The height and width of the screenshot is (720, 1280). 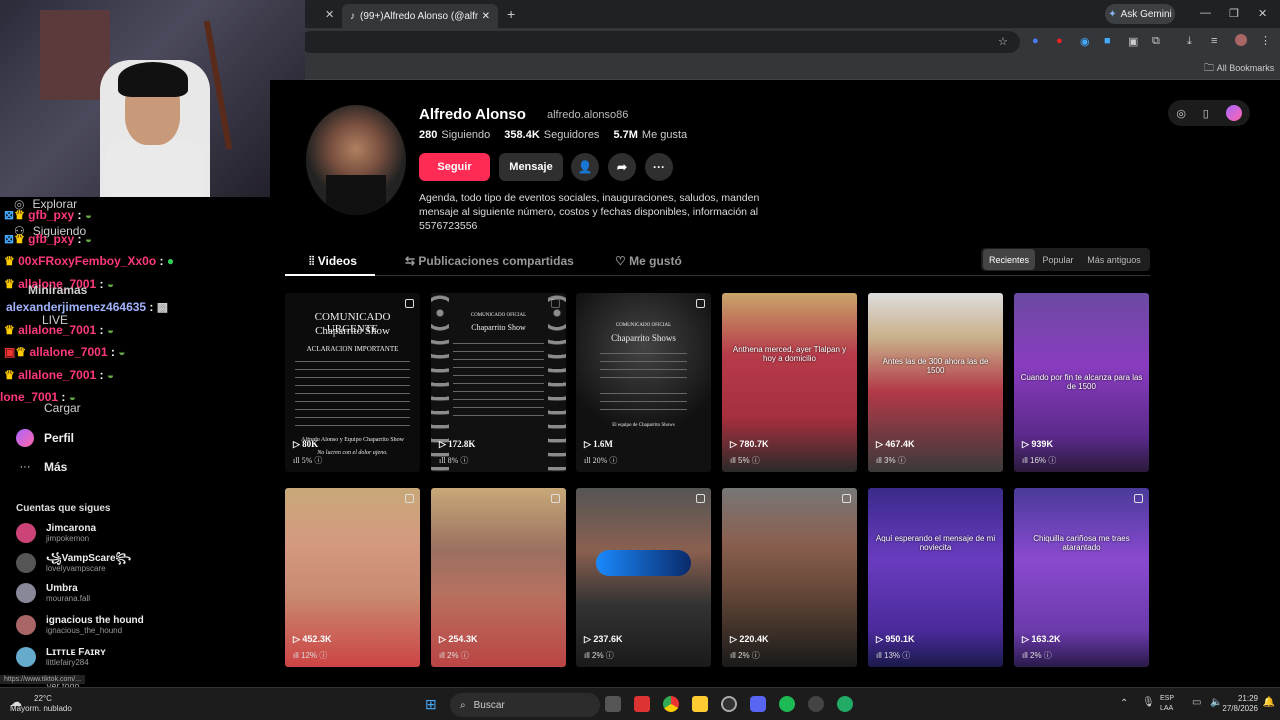 What do you see at coordinates (1167, 704) in the screenshot?
I see `language-indicator: ESP LAA` at bounding box center [1167, 704].